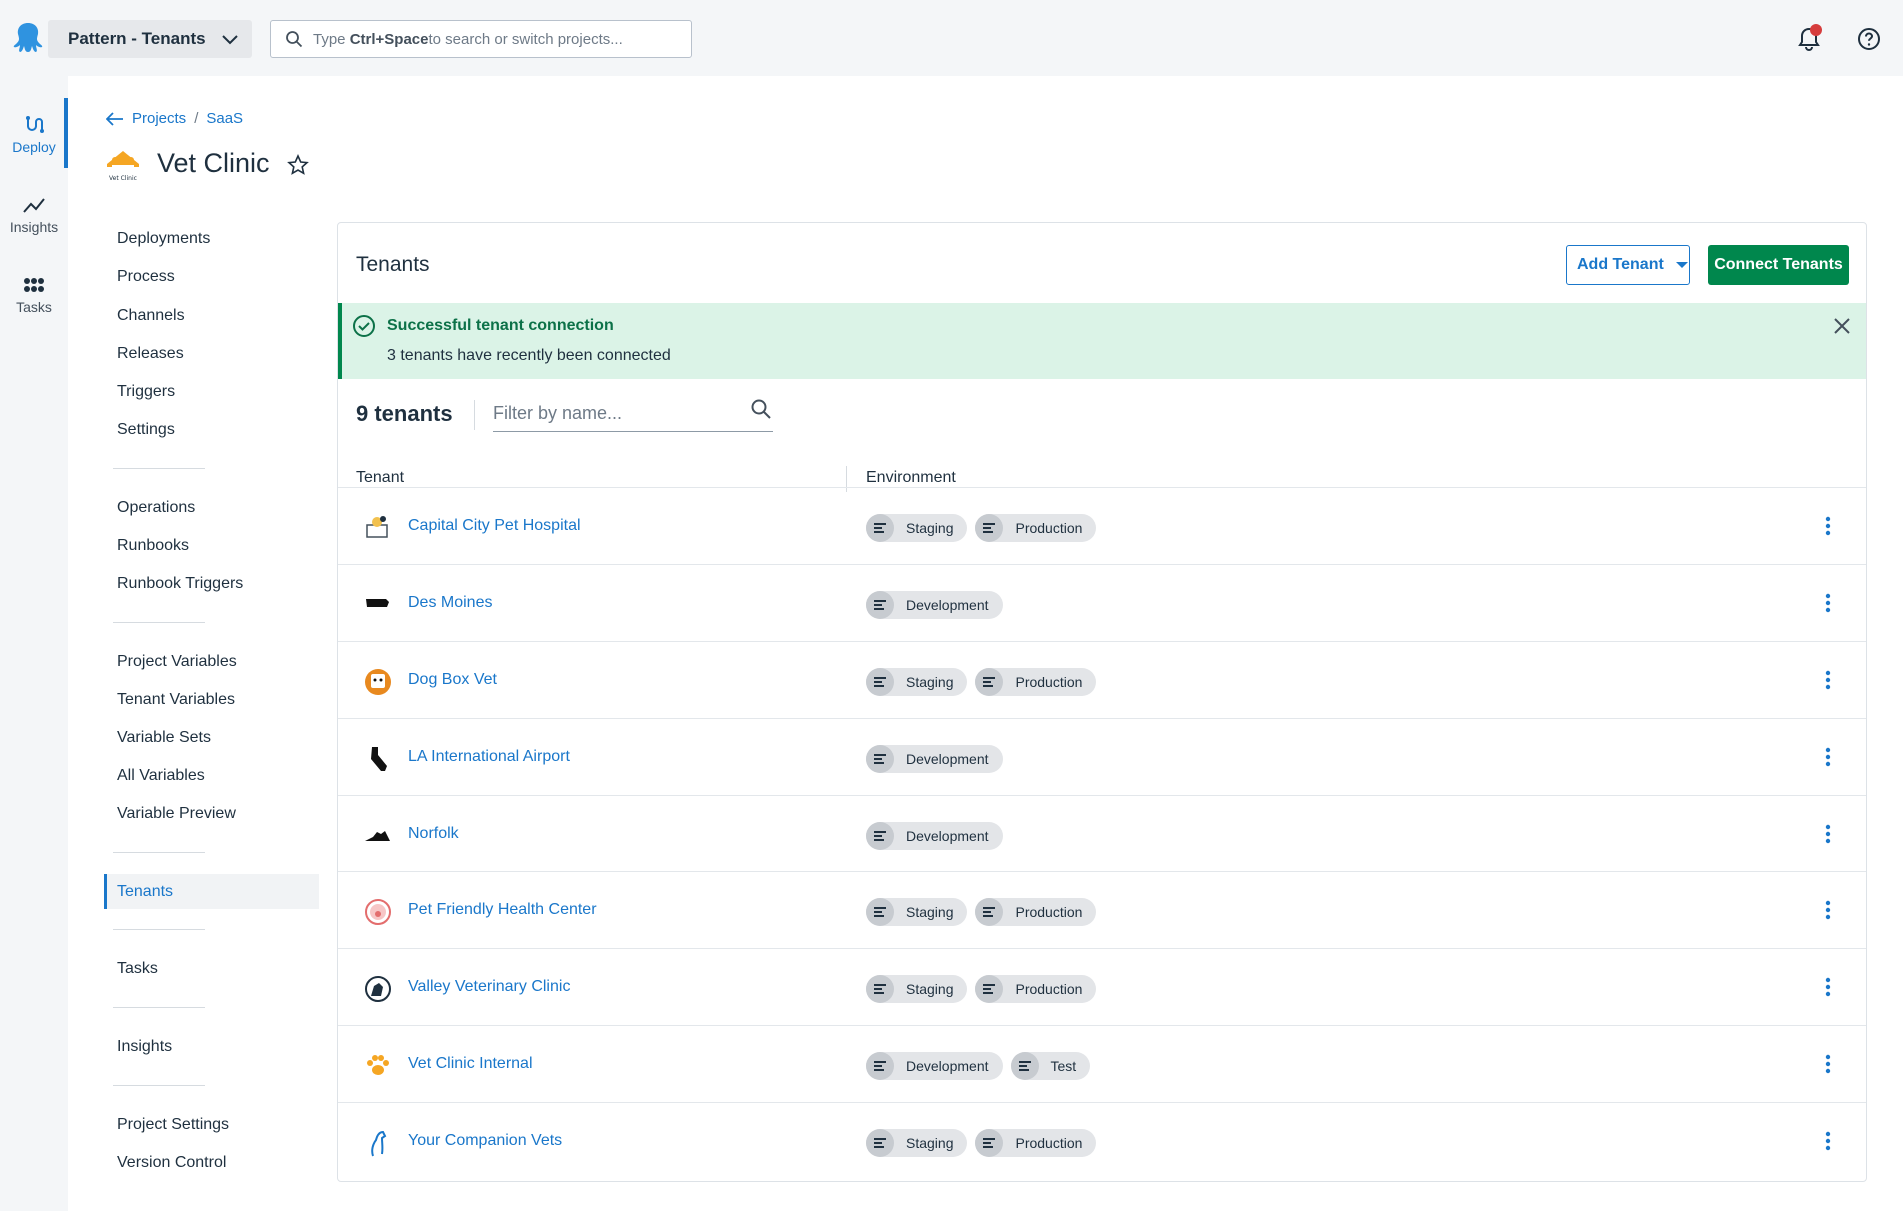 The width and height of the screenshot is (1903, 1211). I want to click on environment-chips: Development, so click(934, 759).